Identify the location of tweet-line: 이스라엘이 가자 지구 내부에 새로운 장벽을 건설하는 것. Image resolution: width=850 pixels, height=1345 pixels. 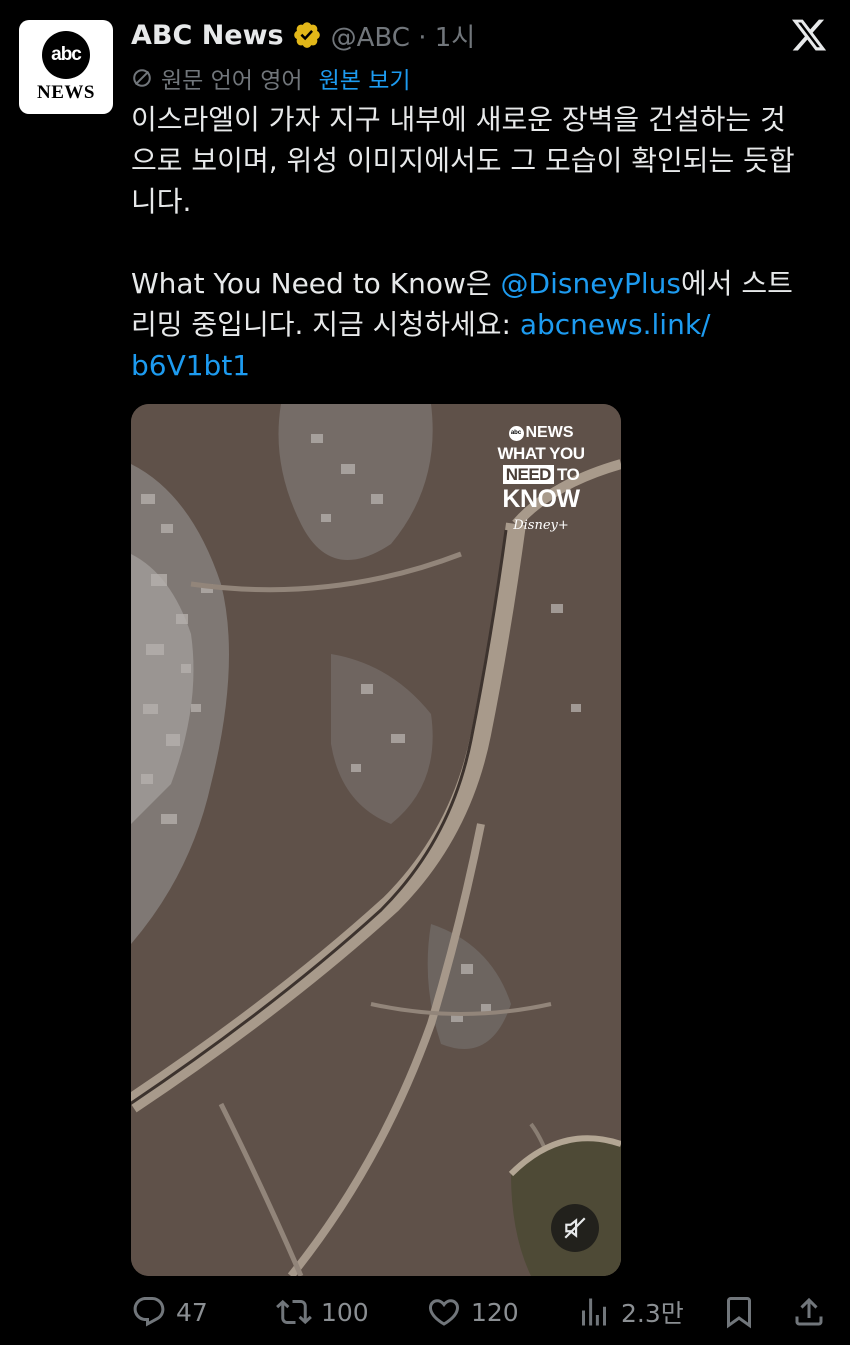
(458, 119).